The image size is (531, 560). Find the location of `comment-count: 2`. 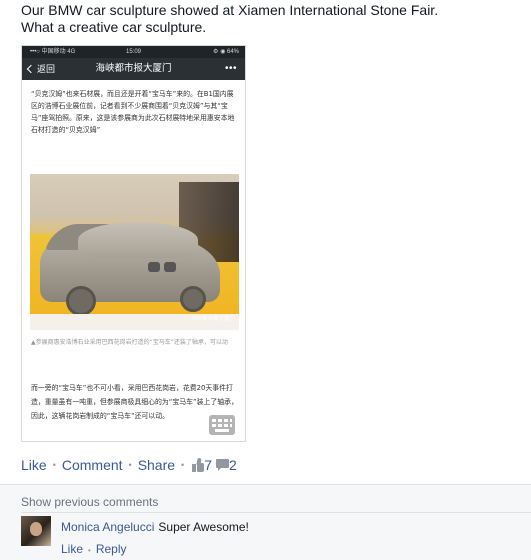

comment-count: 2 is located at coordinates (233, 465).